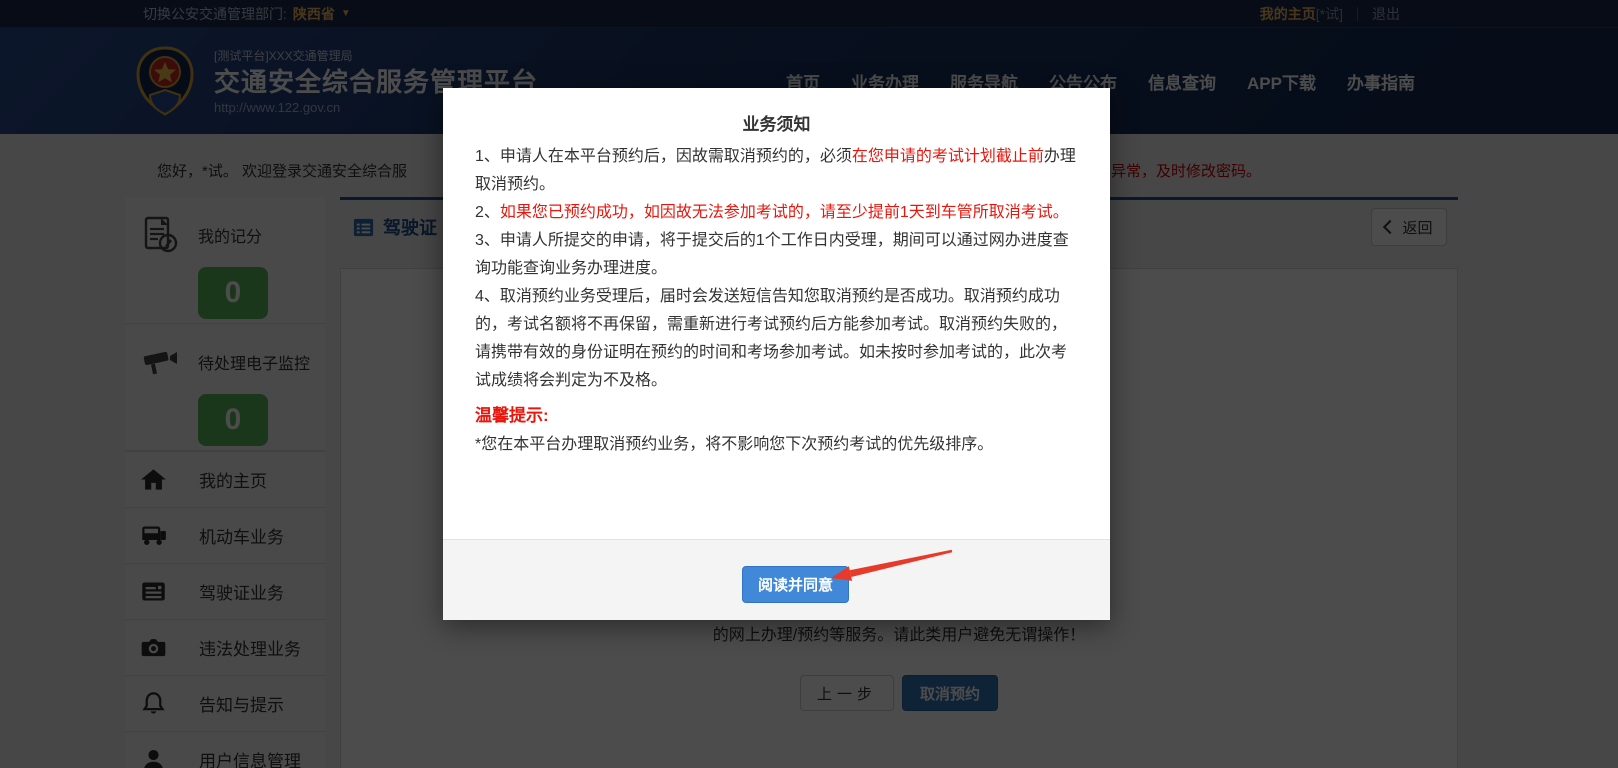  Describe the element at coordinates (512, 415) in the screenshot. I see `warm-tip-title: 温馨提示:` at that location.